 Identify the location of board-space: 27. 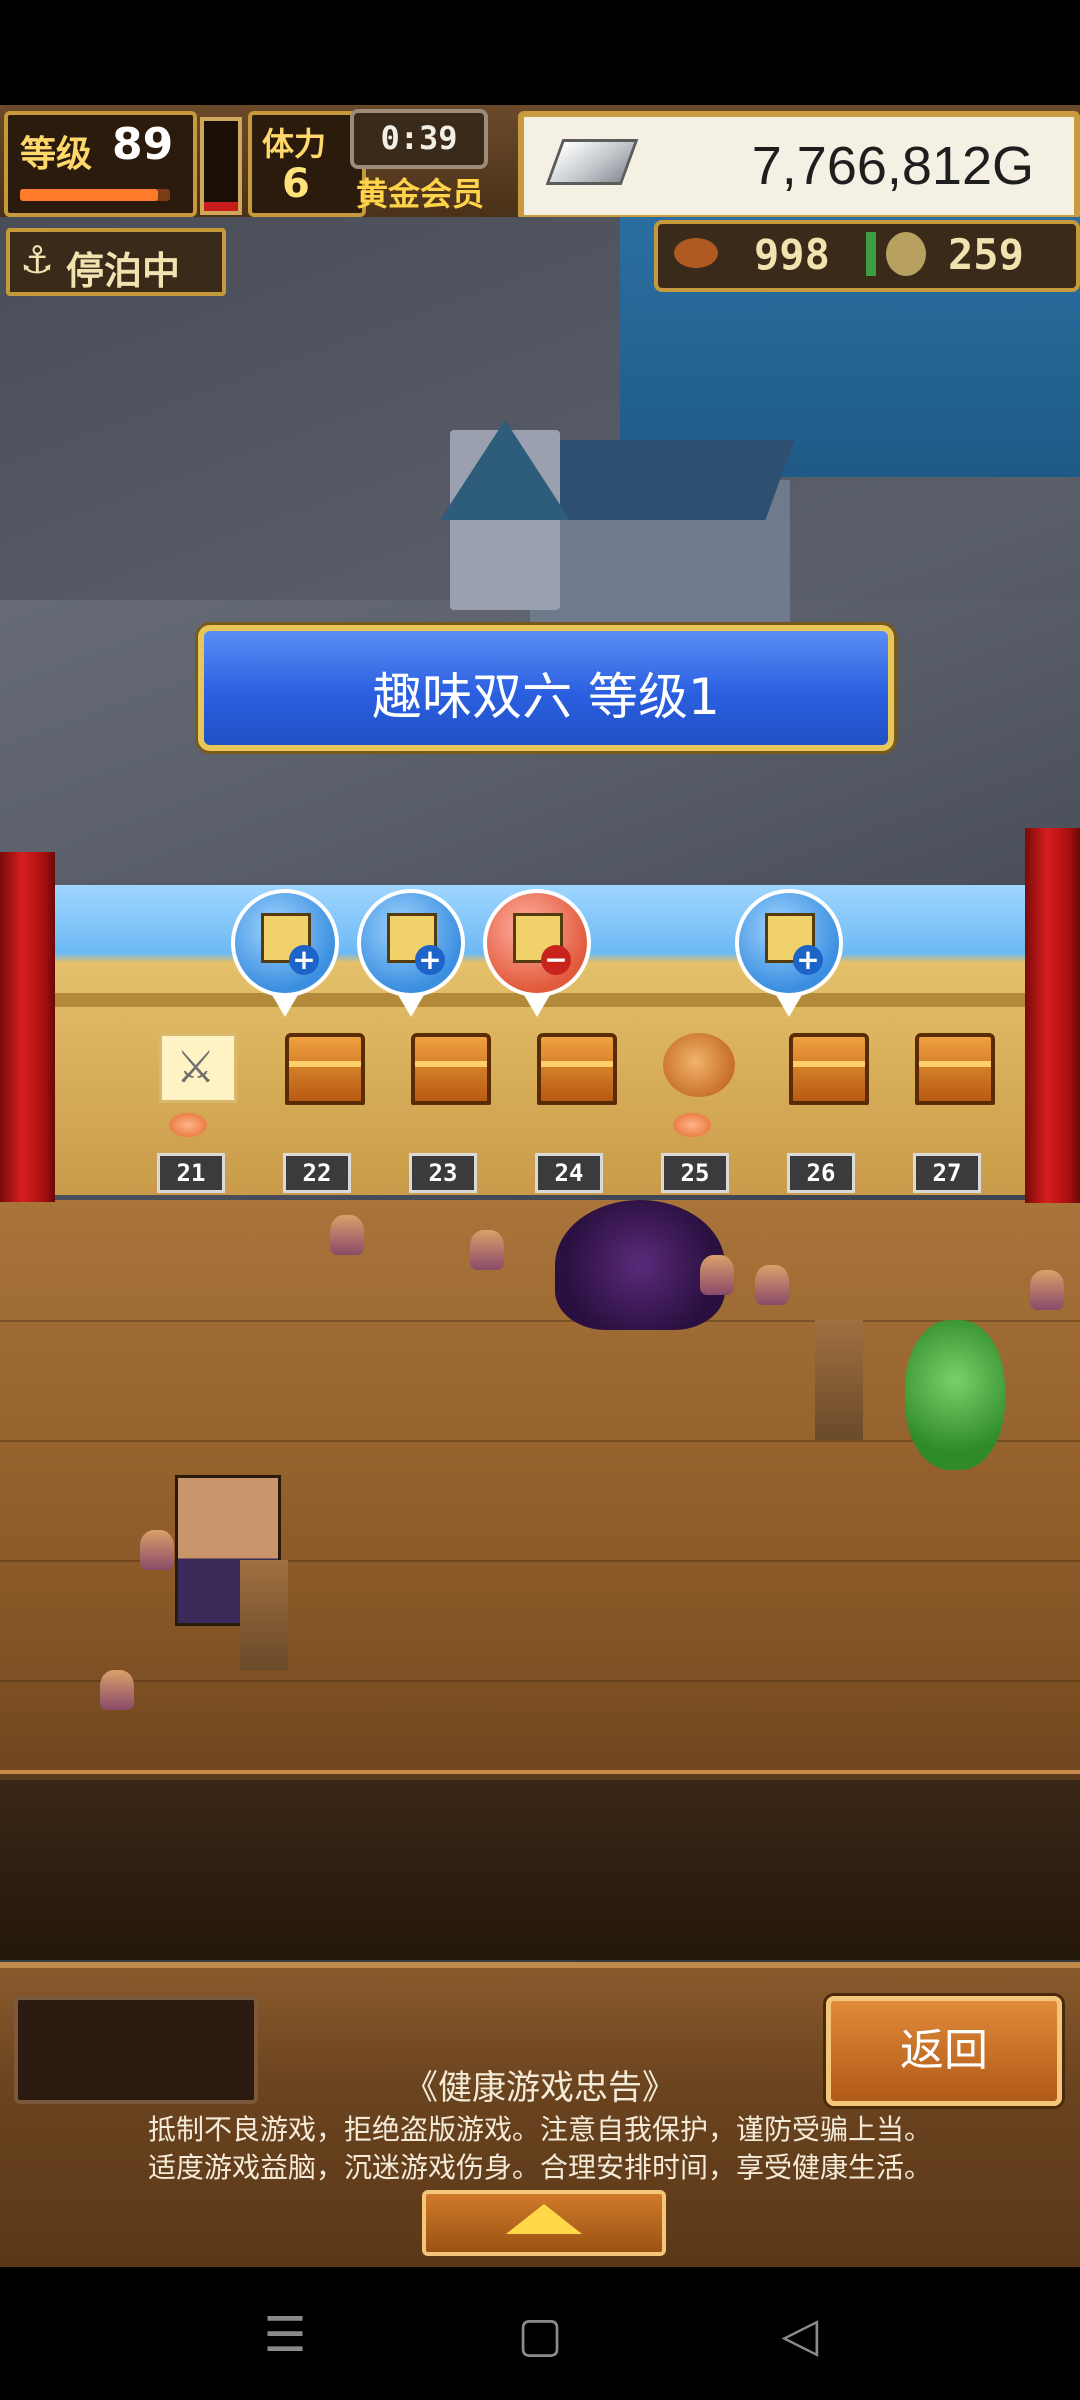
(944, 1040).